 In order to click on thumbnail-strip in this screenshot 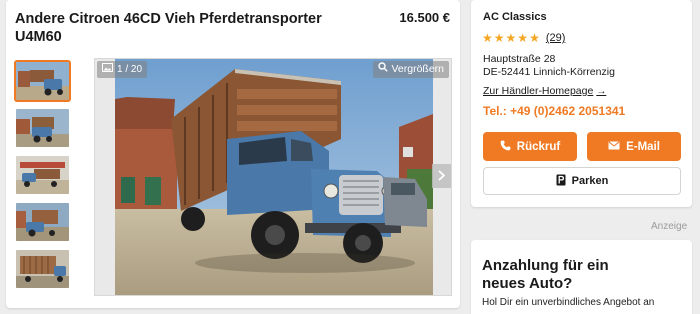, I will do `click(42, 178)`.